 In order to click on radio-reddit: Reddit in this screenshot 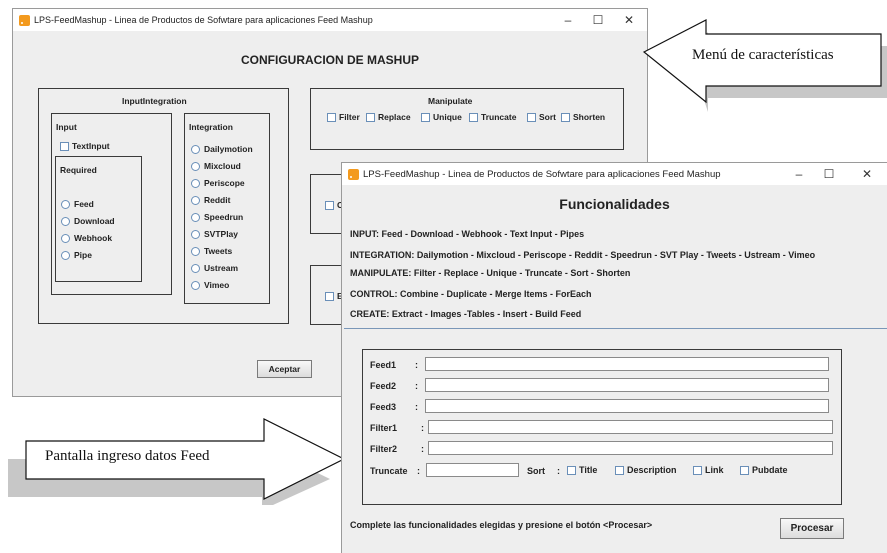, I will do `click(210, 200)`.